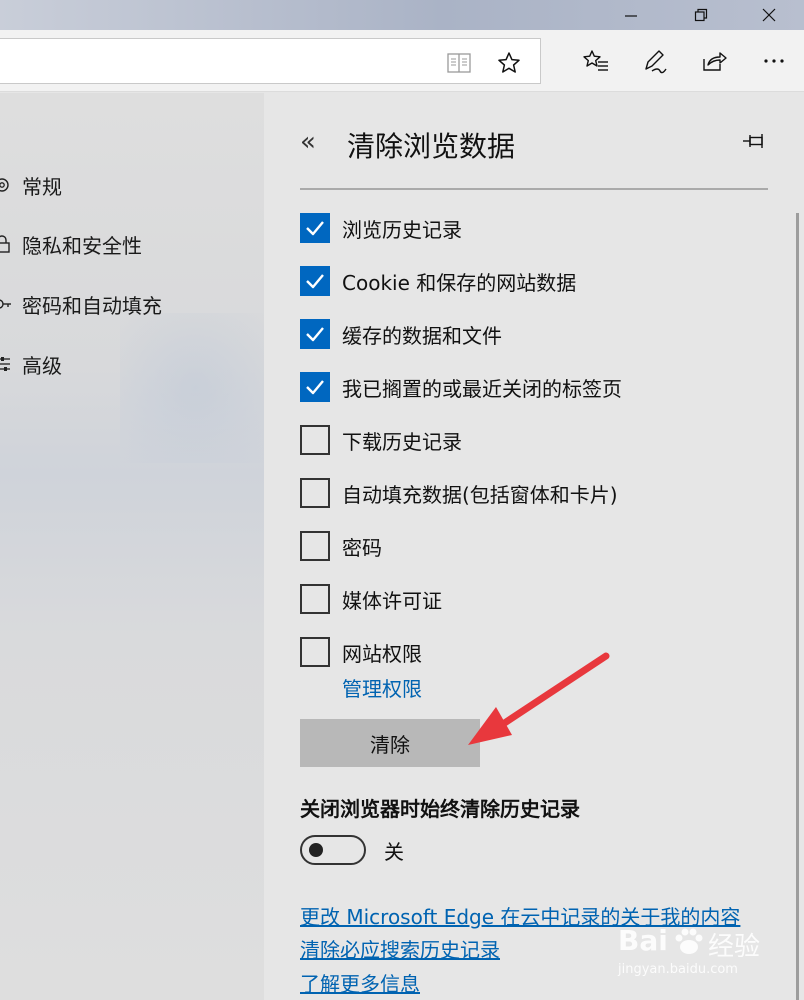  I want to click on lock-icon, so click(7, 244).